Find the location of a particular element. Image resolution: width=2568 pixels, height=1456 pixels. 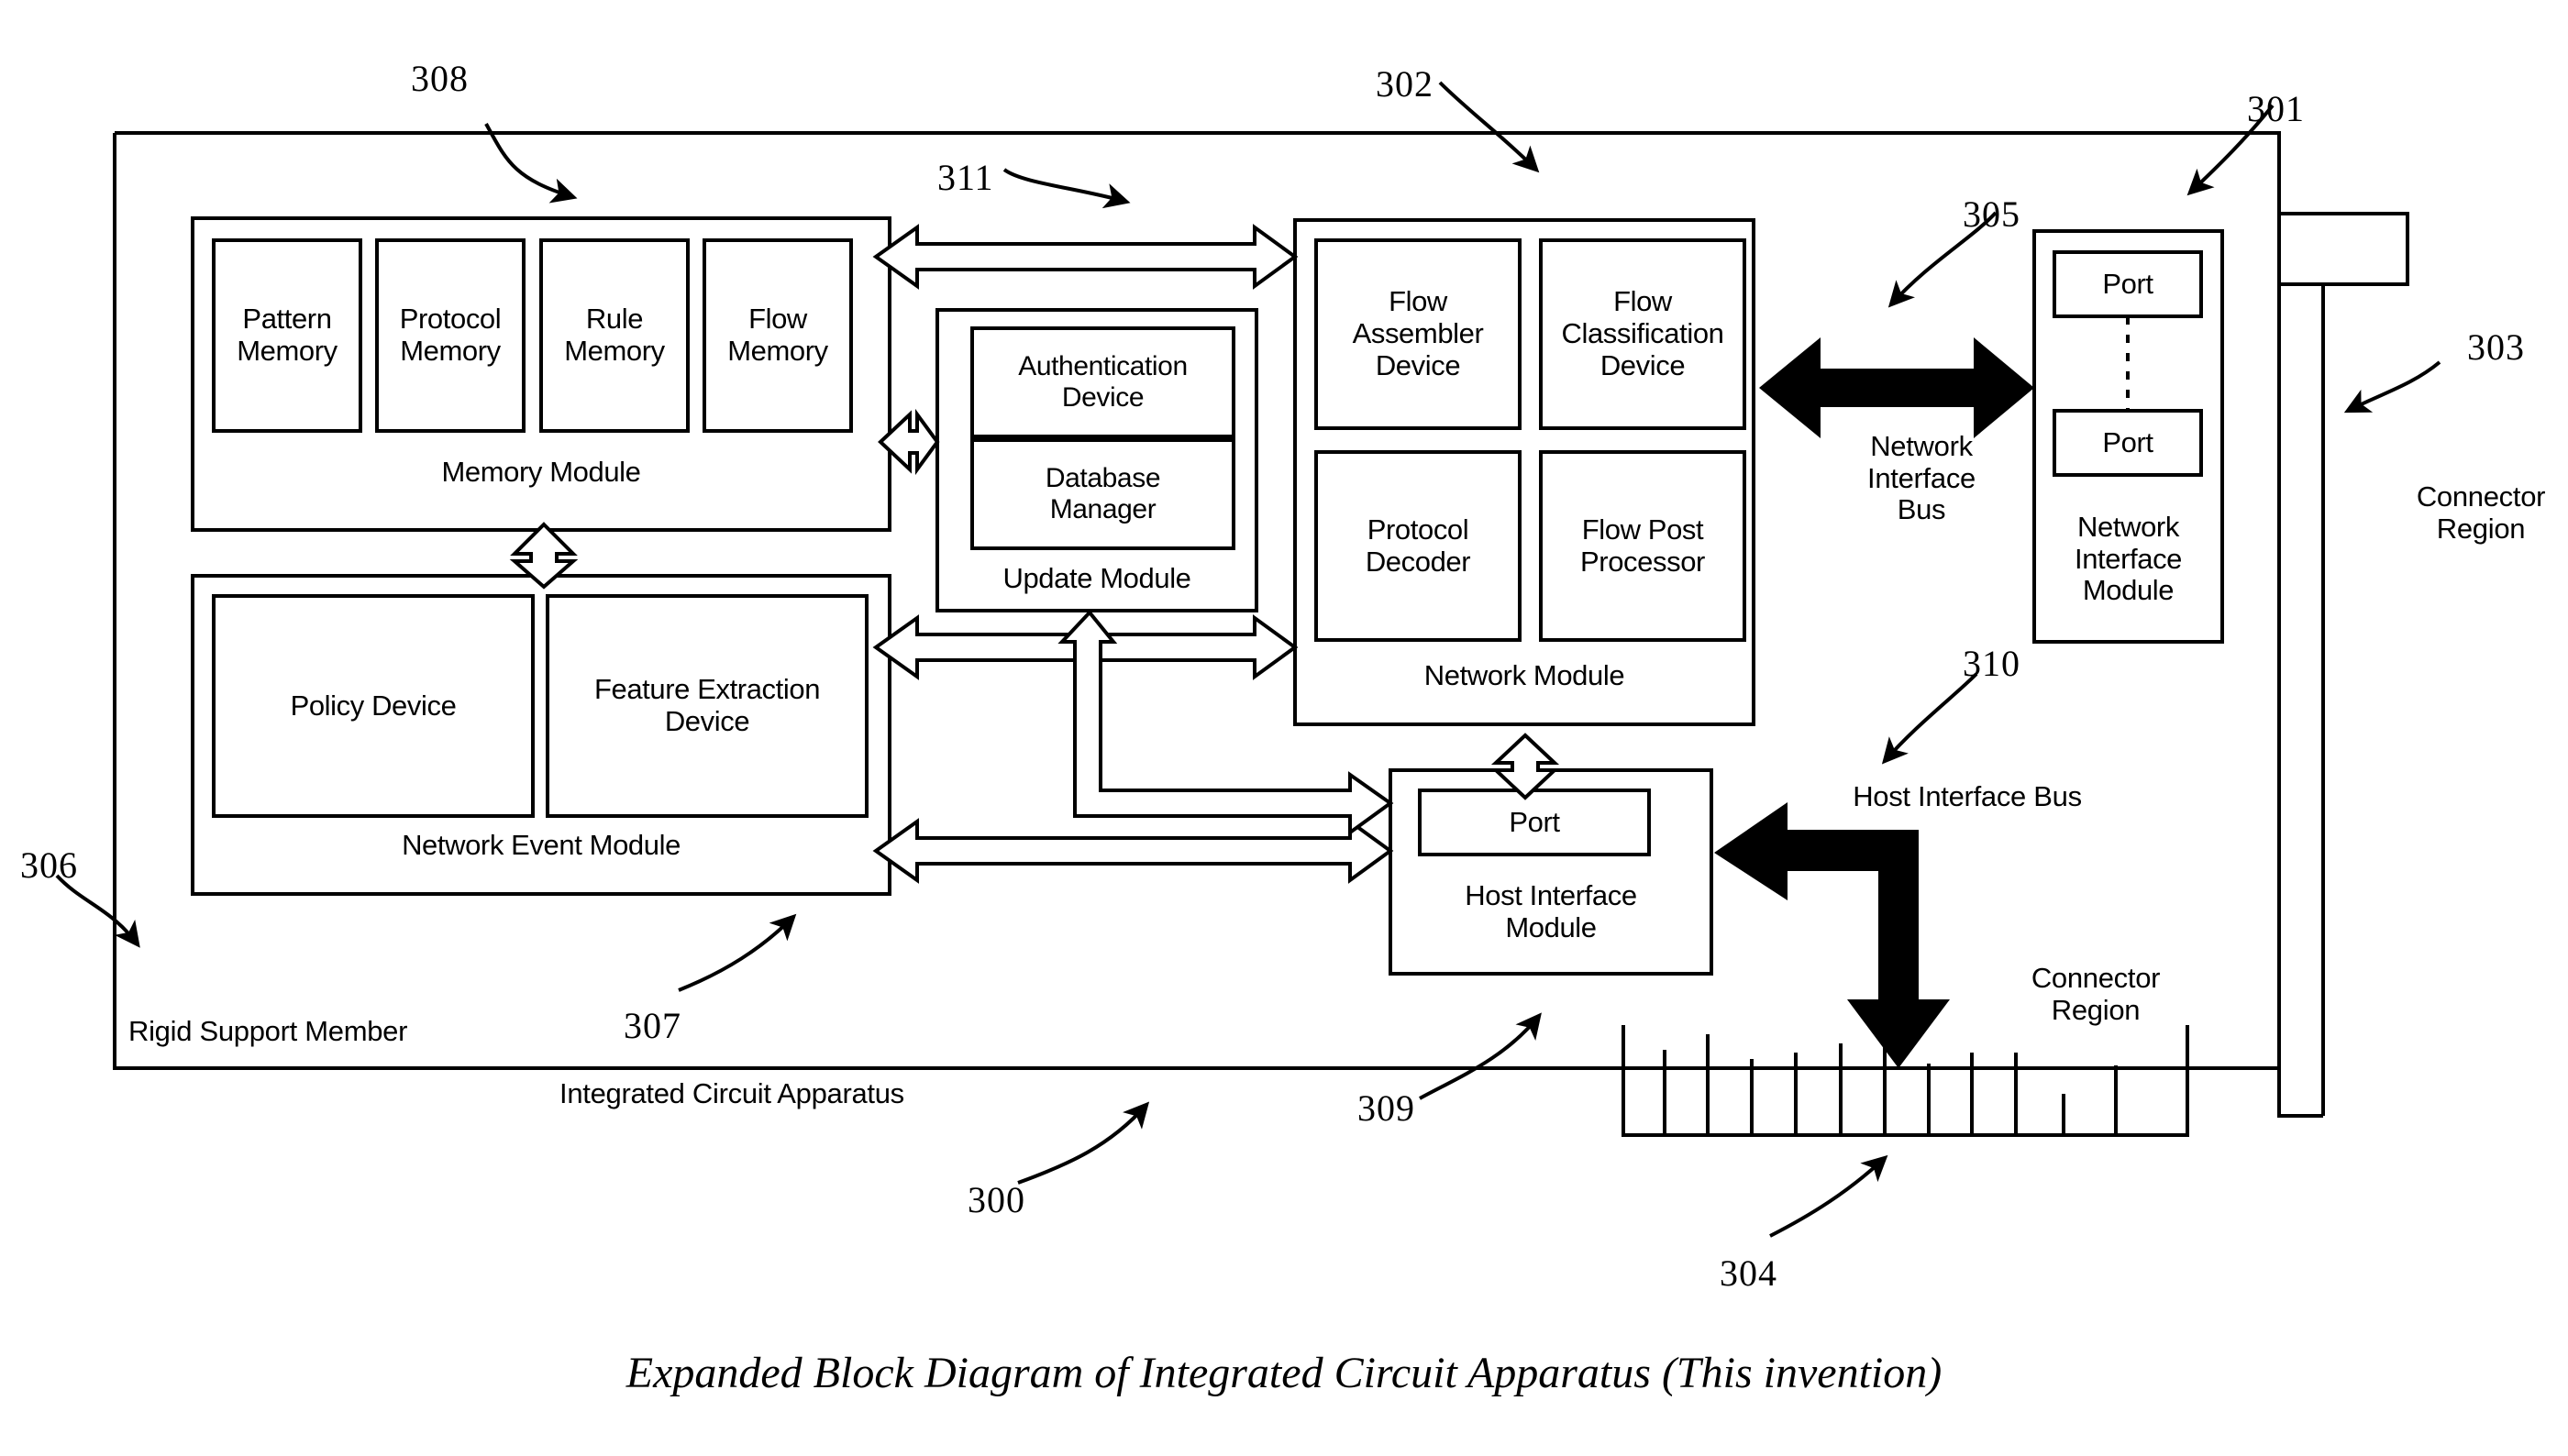

ref-311: 311 is located at coordinates (965, 177).